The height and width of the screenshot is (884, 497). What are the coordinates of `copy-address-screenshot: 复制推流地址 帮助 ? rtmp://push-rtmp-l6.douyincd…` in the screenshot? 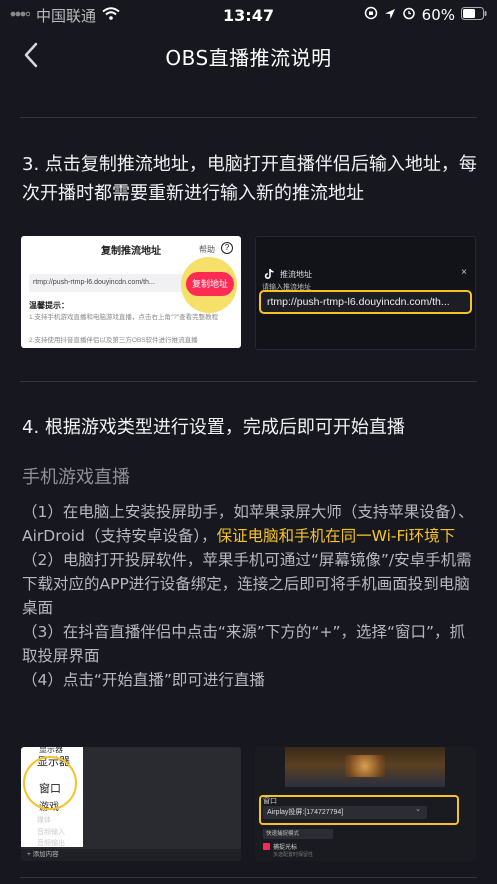 It's located at (131, 292).